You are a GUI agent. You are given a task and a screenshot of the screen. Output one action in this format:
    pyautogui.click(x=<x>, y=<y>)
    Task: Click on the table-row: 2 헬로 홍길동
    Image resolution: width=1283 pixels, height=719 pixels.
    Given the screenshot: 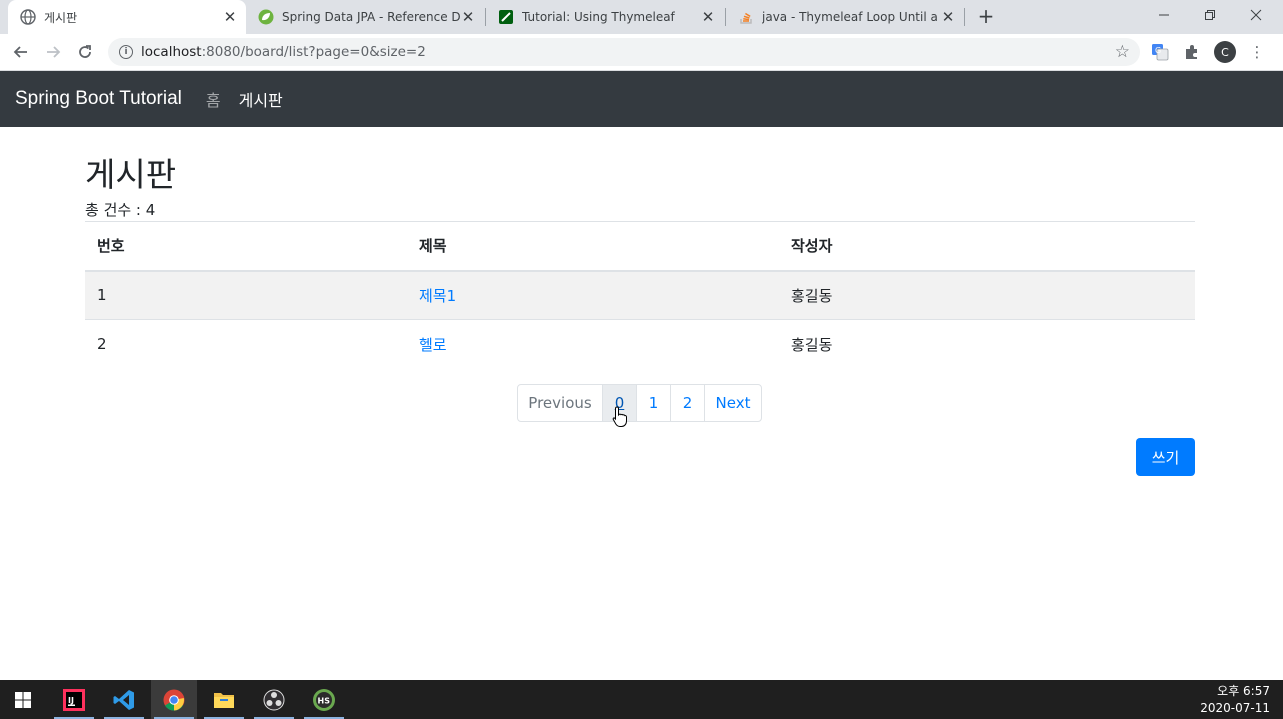 What is the action you would take?
    pyautogui.click(x=640, y=344)
    